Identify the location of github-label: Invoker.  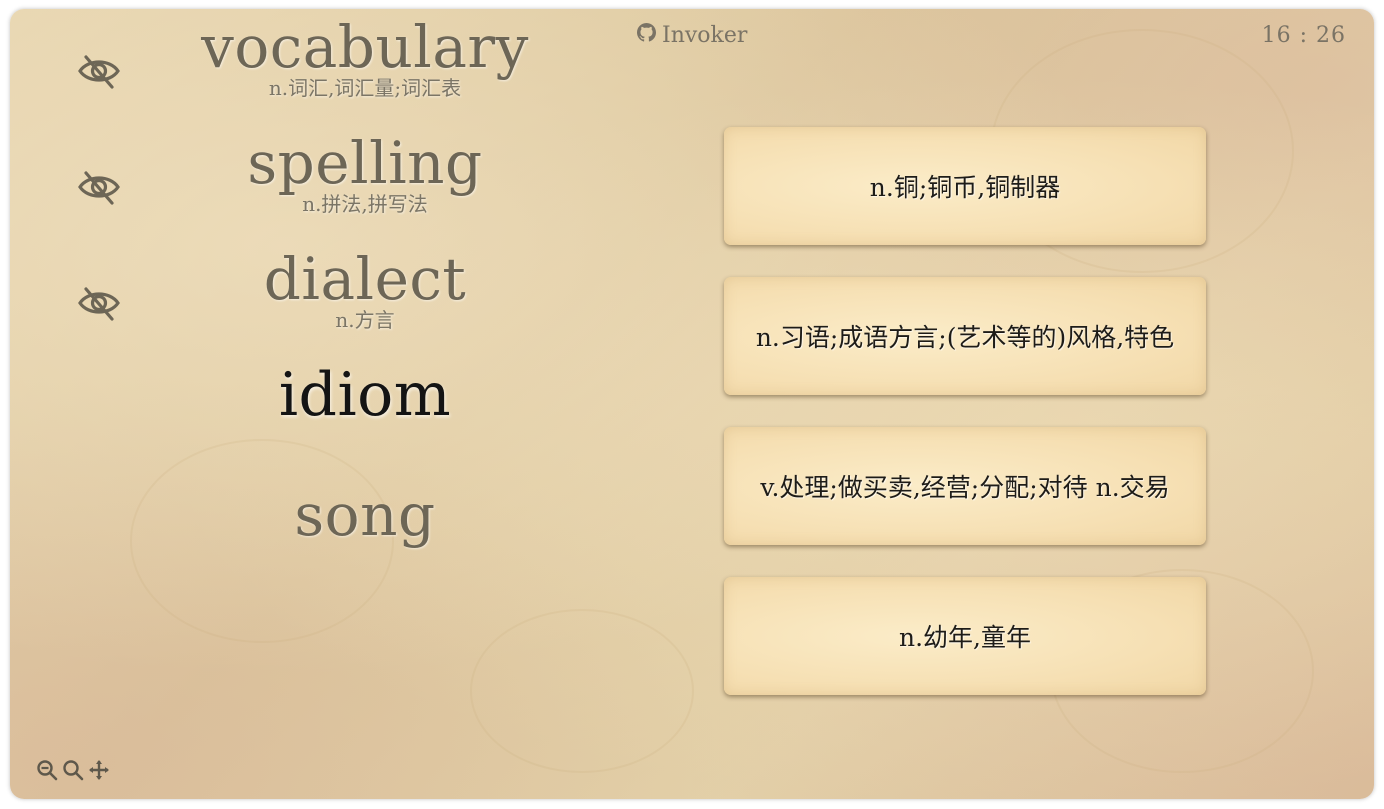
(705, 35).